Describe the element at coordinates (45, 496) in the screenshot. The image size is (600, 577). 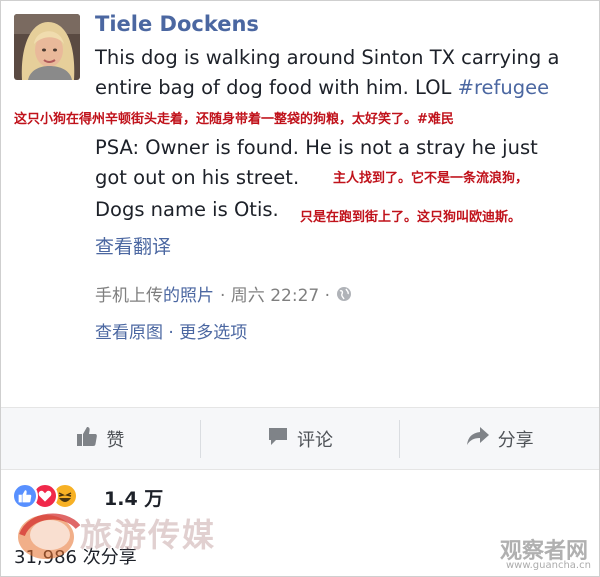
I see `reaction-icons` at that location.